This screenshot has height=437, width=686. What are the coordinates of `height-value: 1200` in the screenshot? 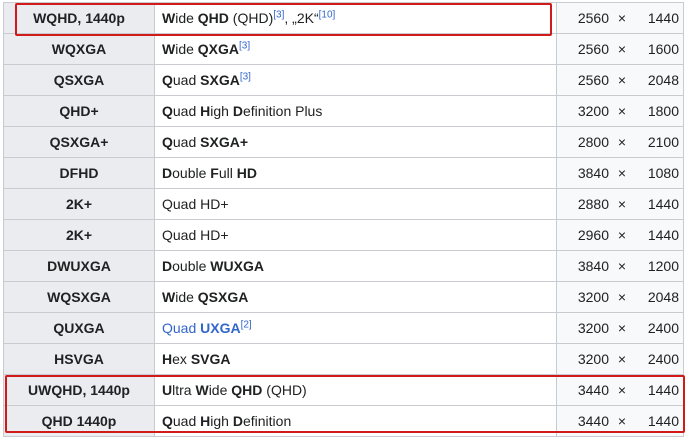 It's located at (663, 266).